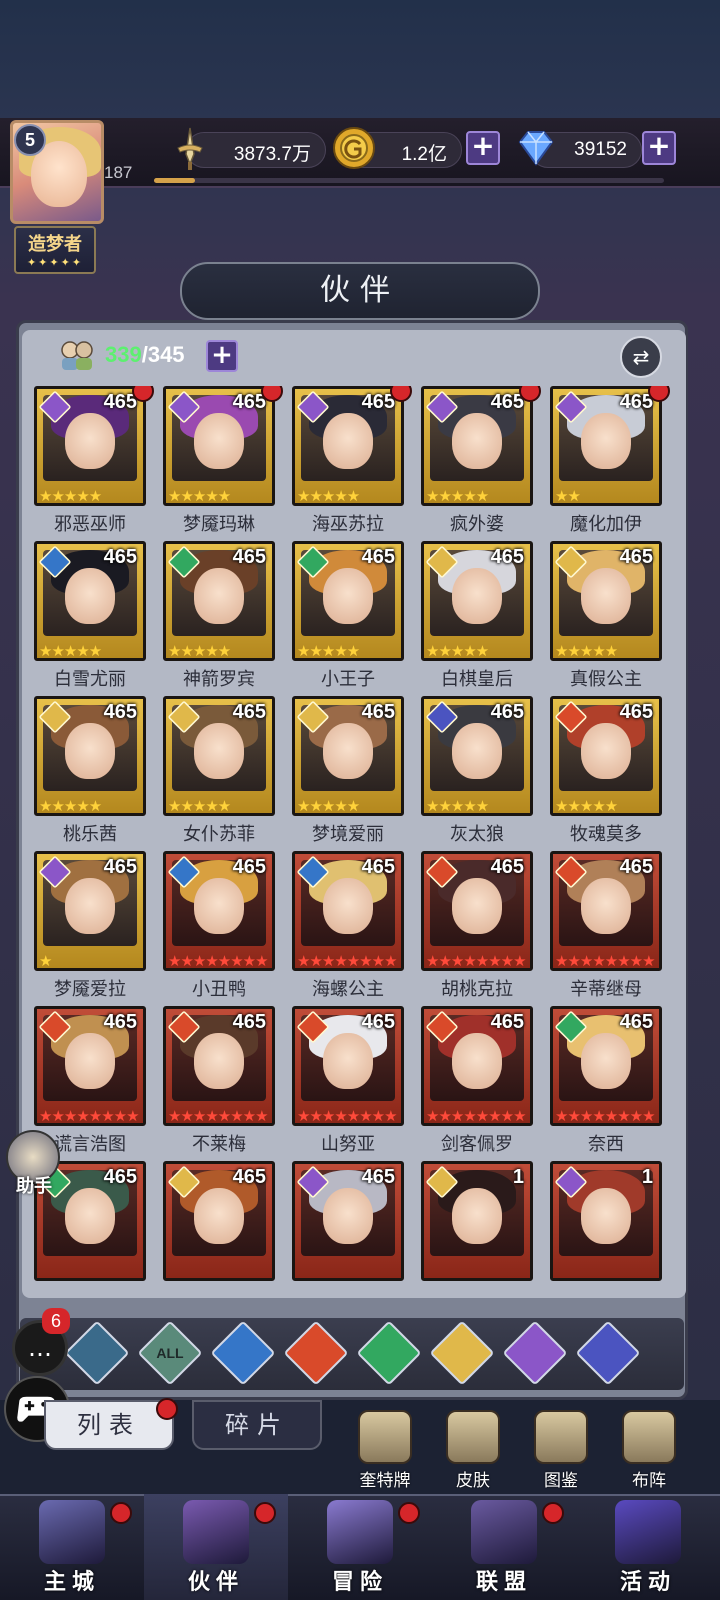 This screenshot has width=720, height=1600. Describe the element at coordinates (606, 446) in the screenshot. I see `hero-portrait-frame: 465 ★★` at that location.